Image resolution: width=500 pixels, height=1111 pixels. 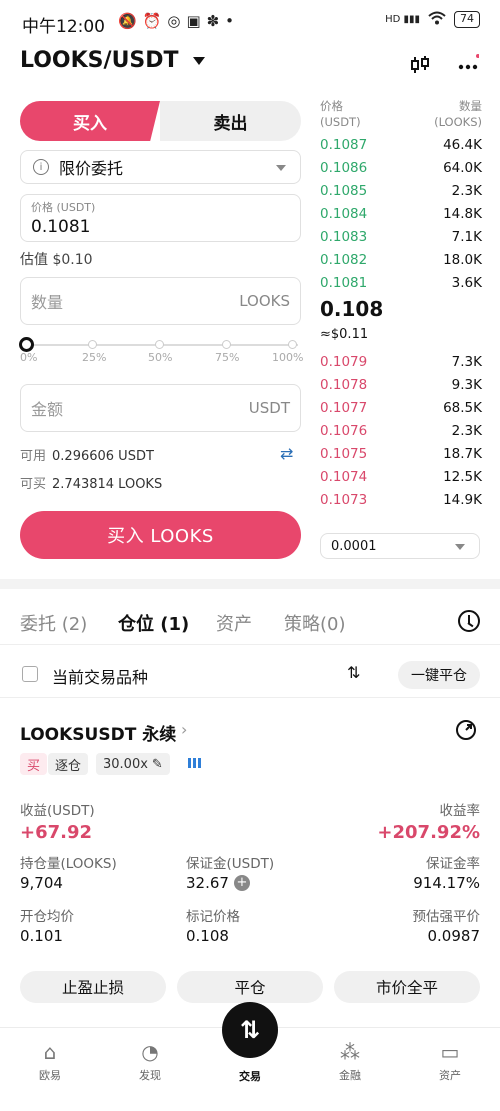 What do you see at coordinates (340, 114) in the screenshot?
I see `orderbook-price-header: 价格 (USDT)` at bounding box center [340, 114].